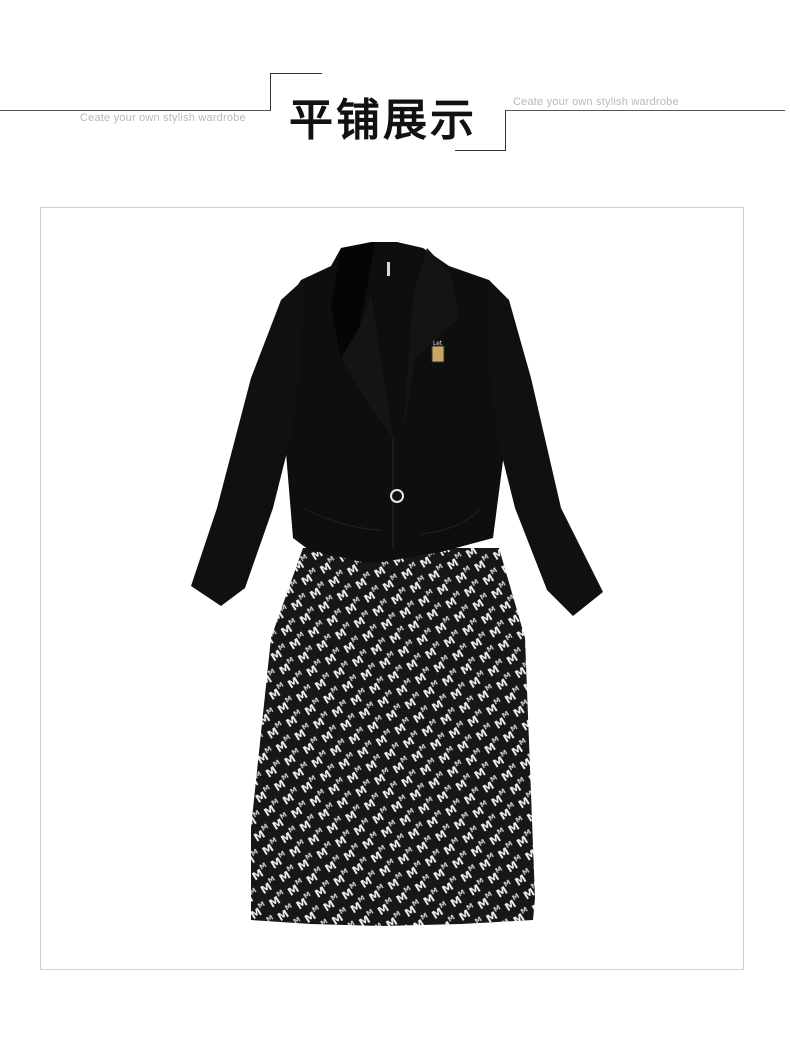 Image resolution: width=790 pixels, height=1041 pixels. I want to click on jacket-sleeve-right, so click(546, 448).